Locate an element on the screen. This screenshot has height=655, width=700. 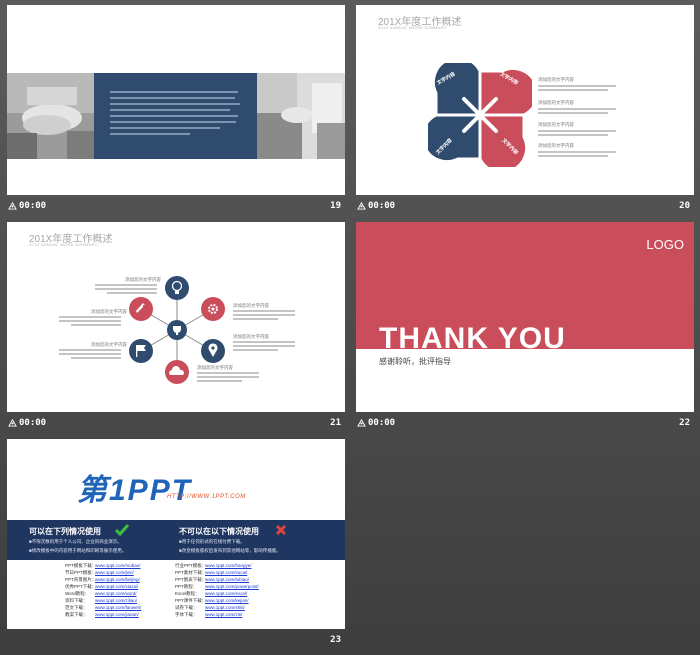
ppt-logo: 第1PPT HTTP://WWW.1PPT.COM is located at coordinates (161, 490).